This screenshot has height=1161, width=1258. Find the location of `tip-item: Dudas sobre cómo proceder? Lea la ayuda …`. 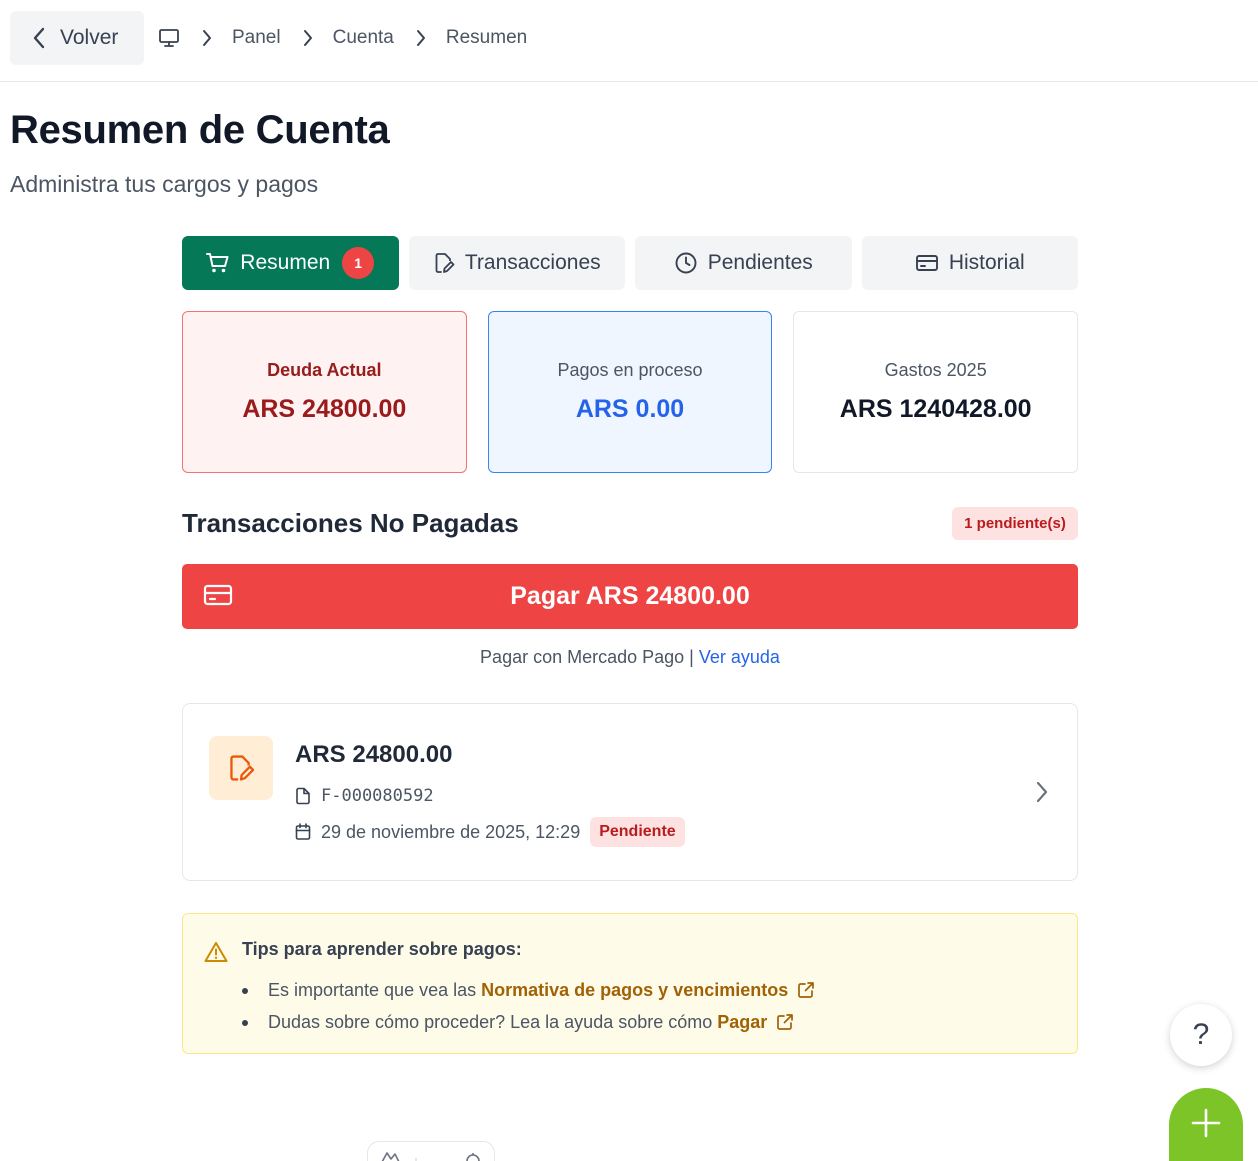

tip-item: Dudas sobre cómo proceder? Lea la ayuda … is located at coordinates (528, 1022).